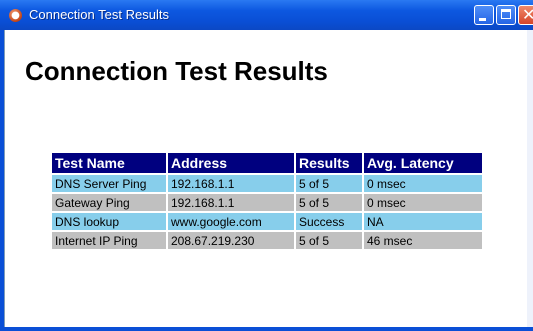  I want to click on cell-test-name: DNS lookup, so click(109, 221).